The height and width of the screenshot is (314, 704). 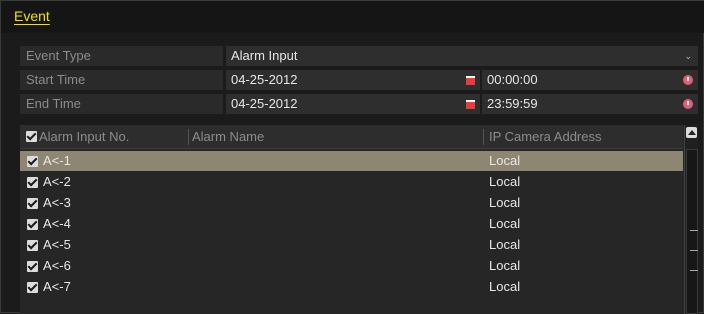 I want to click on vertical-scrollbar, so click(x=691, y=219).